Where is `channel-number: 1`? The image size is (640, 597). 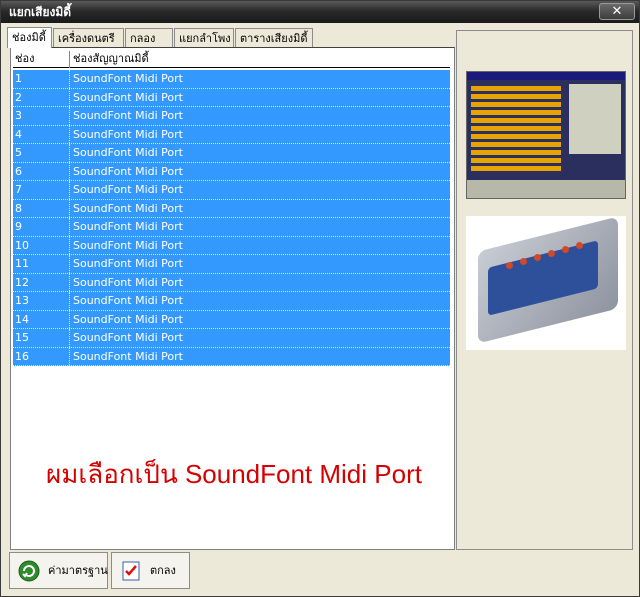
channel-number: 1 is located at coordinates (41, 79).